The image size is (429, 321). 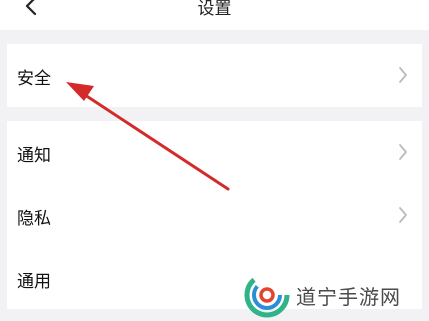 I want to click on top-bar: 设置, so click(x=214, y=15).